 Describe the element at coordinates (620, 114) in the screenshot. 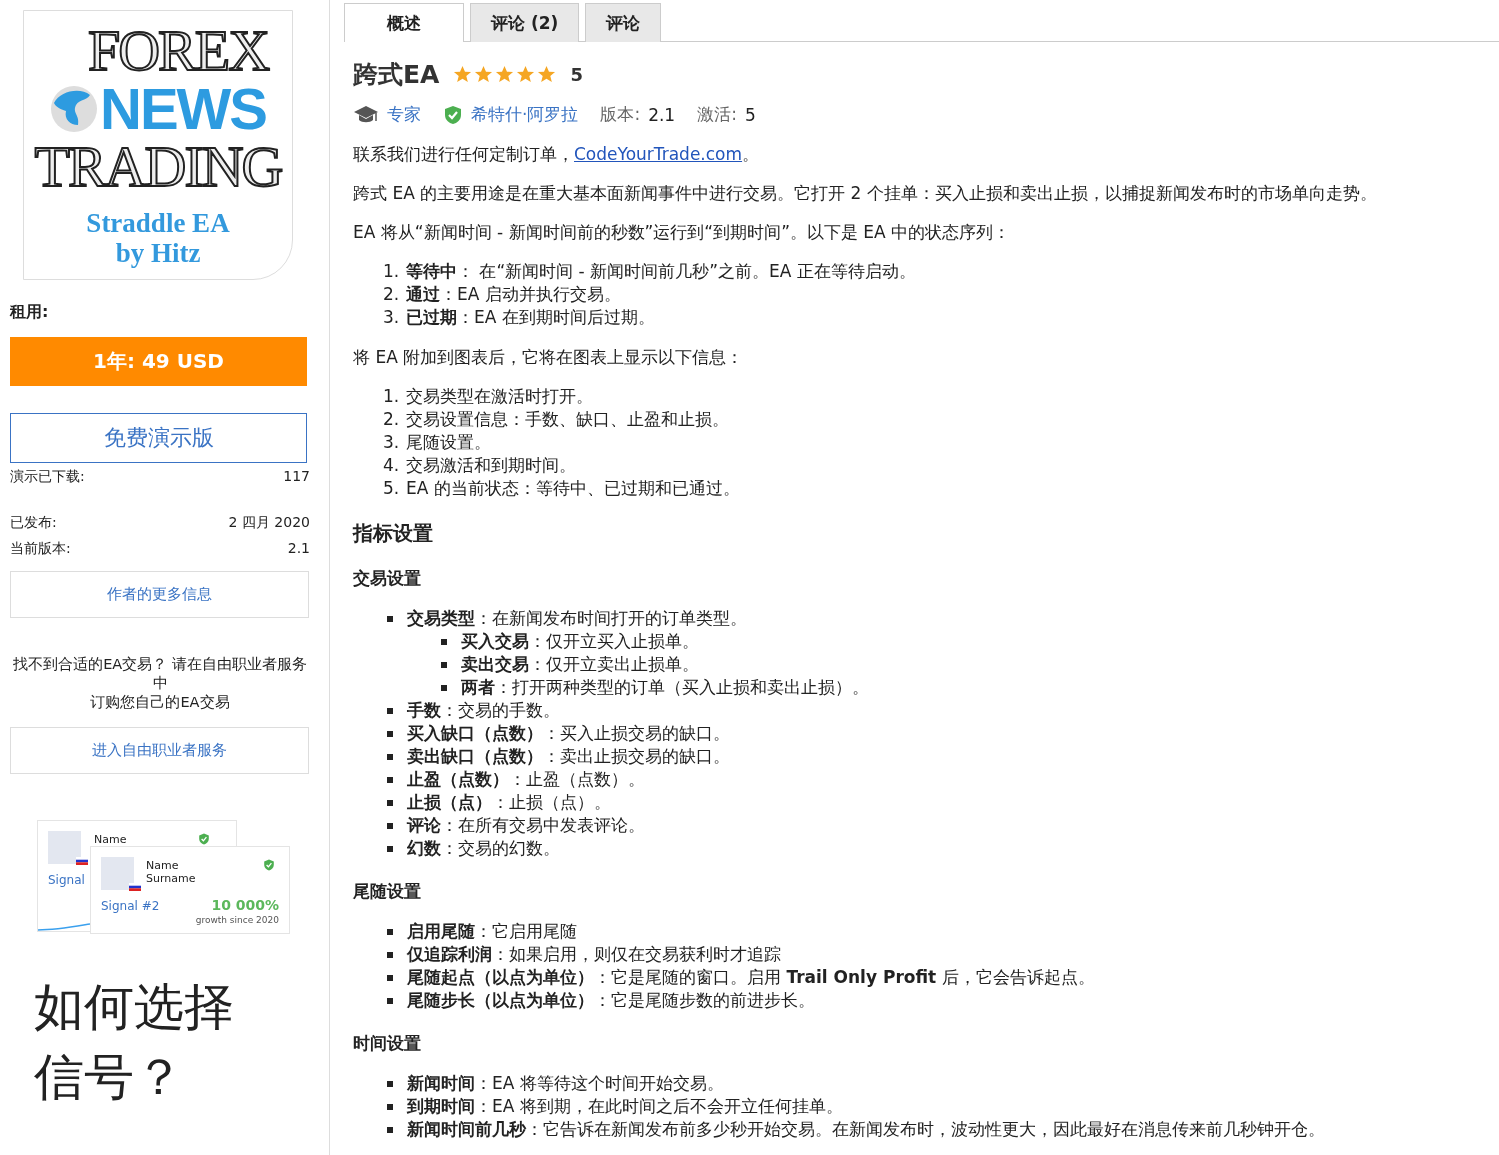

I see `version-label: 版本:` at that location.